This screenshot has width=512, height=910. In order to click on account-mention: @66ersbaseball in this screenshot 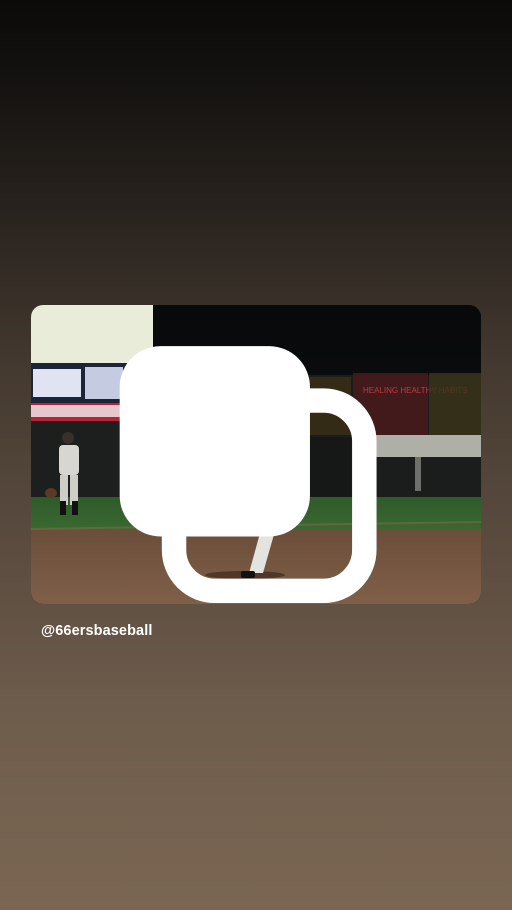, I will do `click(96, 631)`.